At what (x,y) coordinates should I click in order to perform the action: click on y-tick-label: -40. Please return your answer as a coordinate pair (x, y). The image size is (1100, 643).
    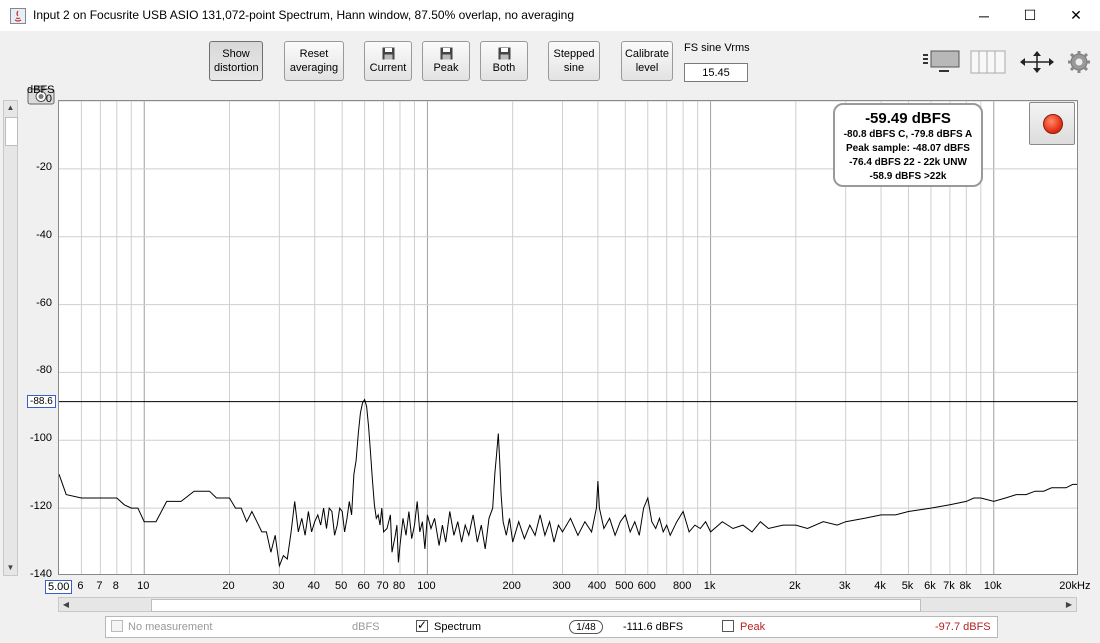
    Looking at the image, I should click on (44, 234).